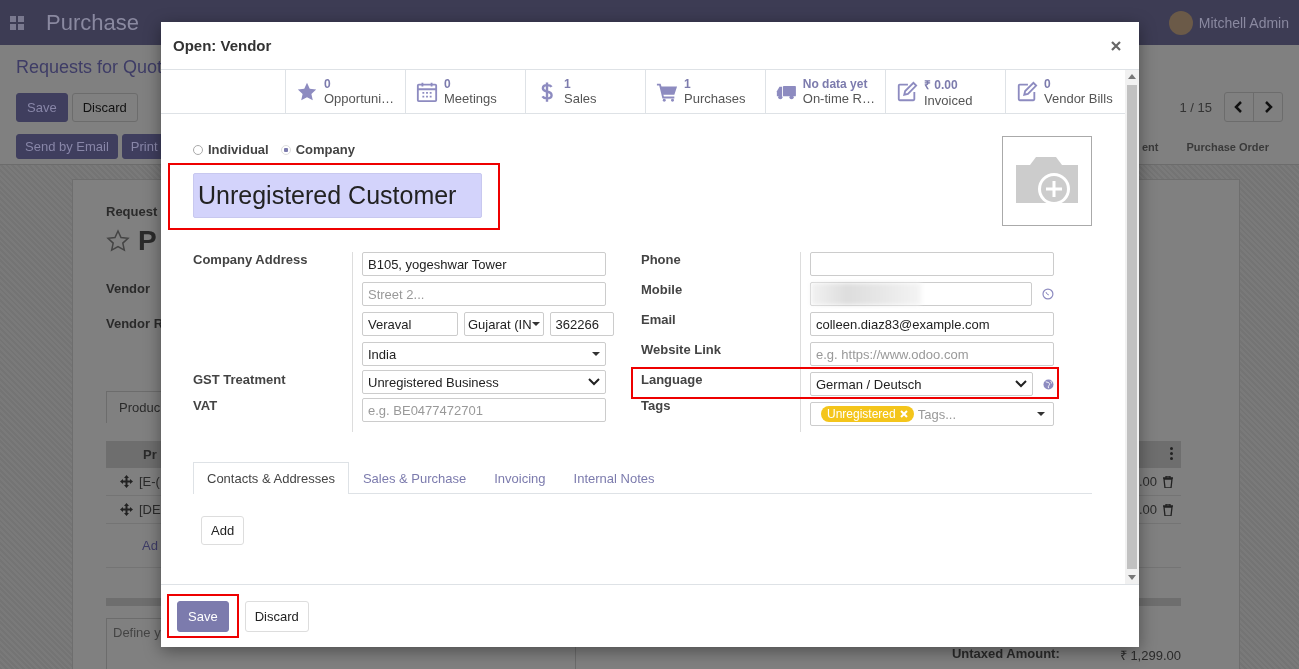 The image size is (1299, 669). Describe the element at coordinates (1150, 655) in the screenshot. I see `total-value: ₹ 1,299.00` at that location.